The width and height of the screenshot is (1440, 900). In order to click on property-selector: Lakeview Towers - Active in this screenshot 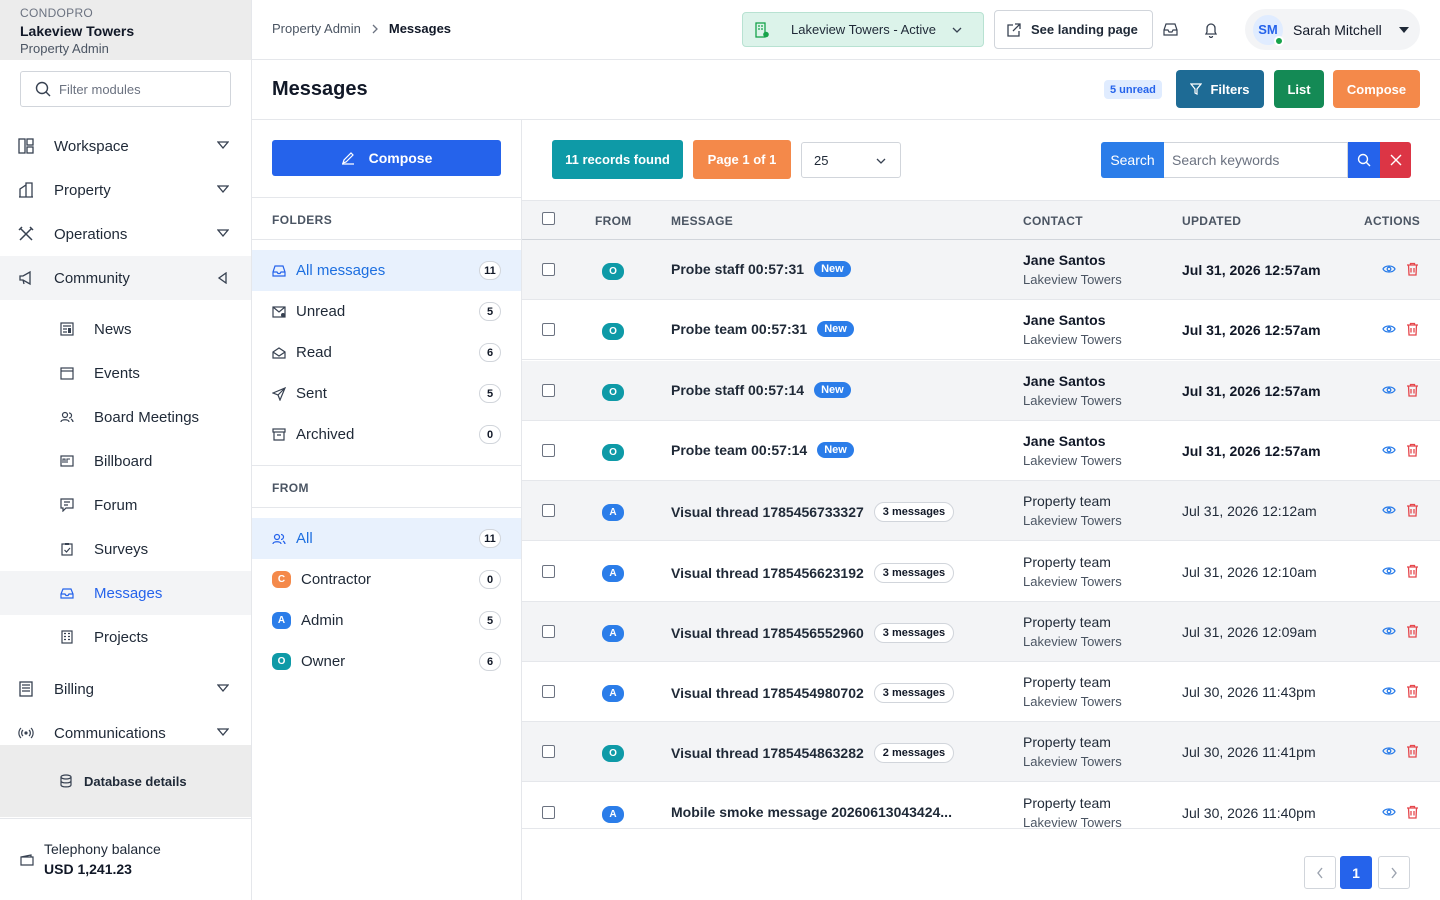, I will do `click(863, 29)`.